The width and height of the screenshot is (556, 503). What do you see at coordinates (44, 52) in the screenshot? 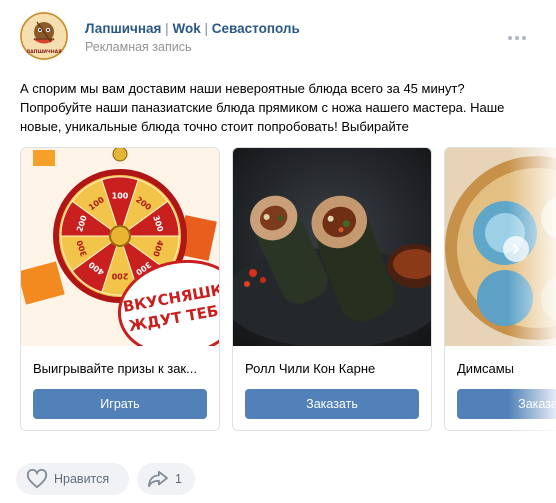
I see `avatar-logo-text: ЛАПШИЧНАЯ` at bounding box center [44, 52].